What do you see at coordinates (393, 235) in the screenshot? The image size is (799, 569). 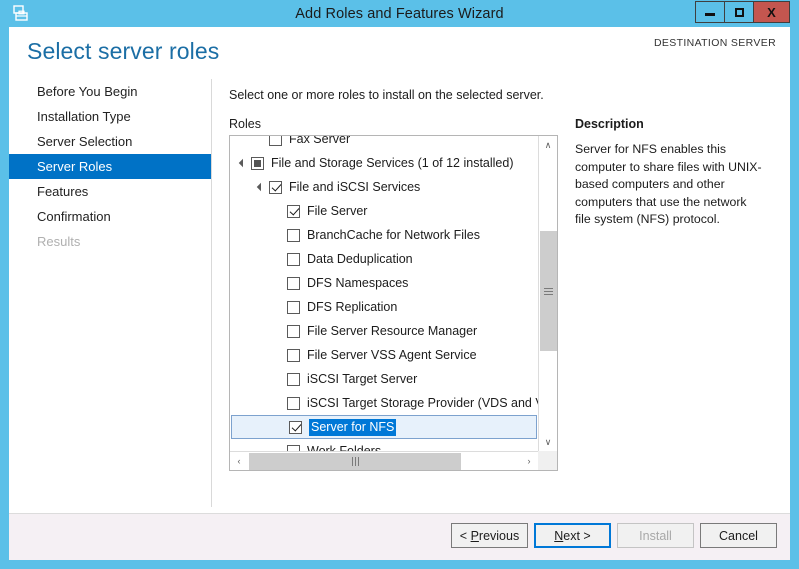 I see `role-label: BranchCache for Network Files` at bounding box center [393, 235].